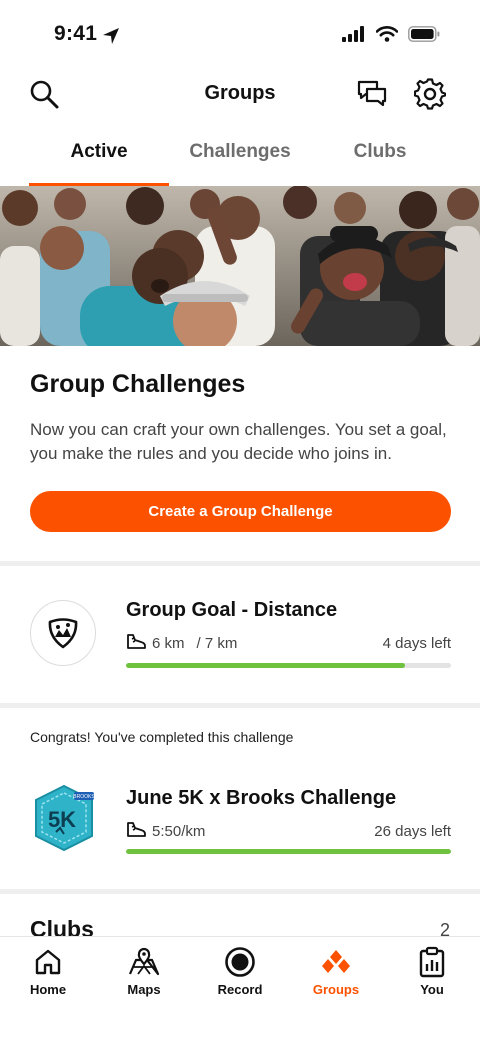  I want to click on nav-record: Record, so click(240, 972).